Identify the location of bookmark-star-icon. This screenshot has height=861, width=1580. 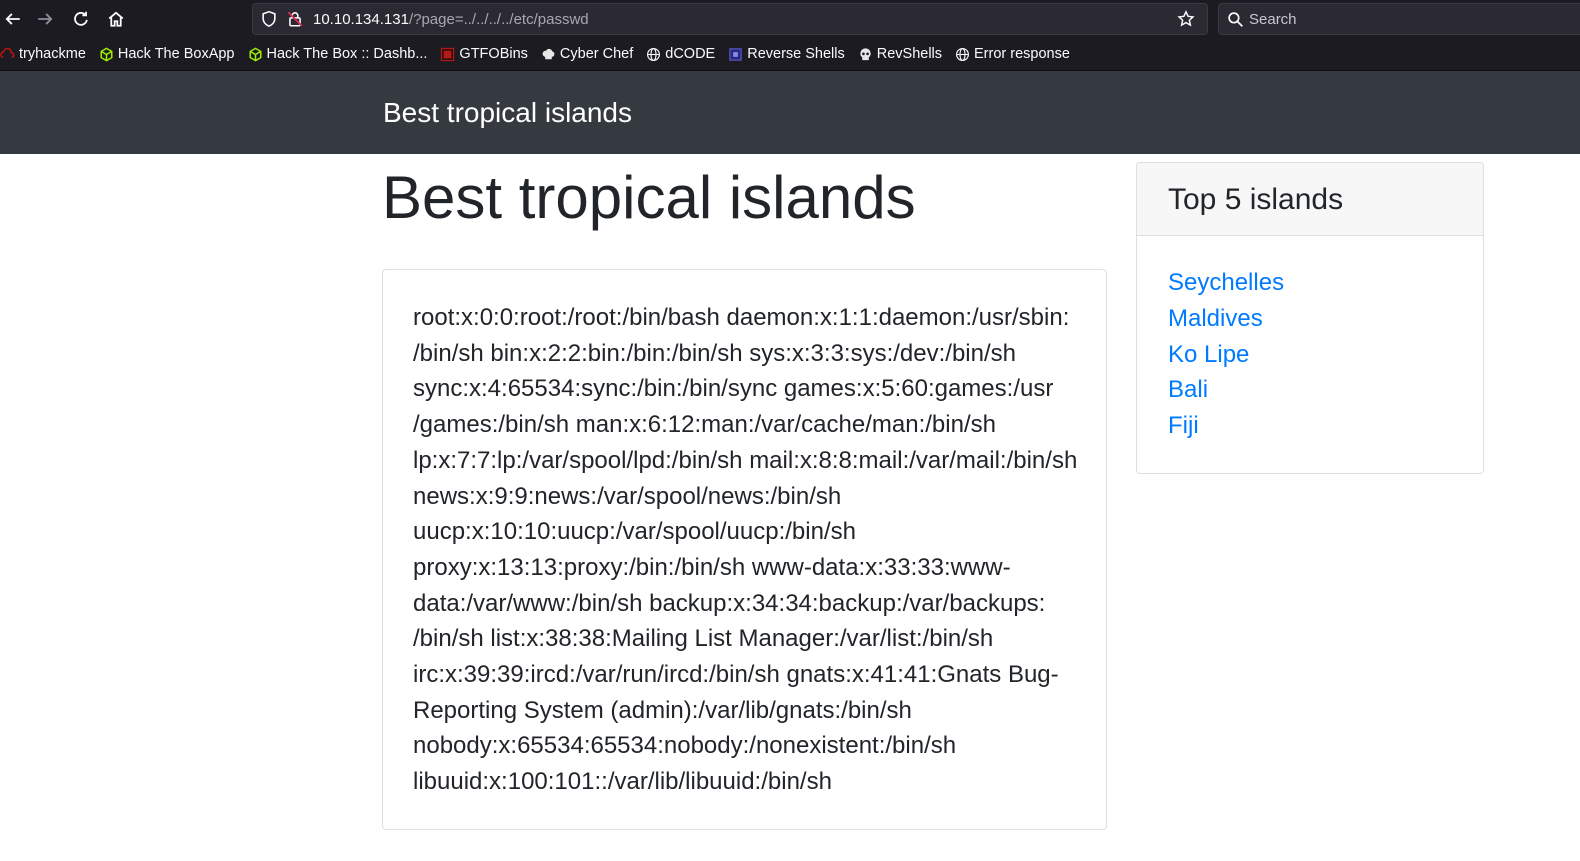
(1186, 19).